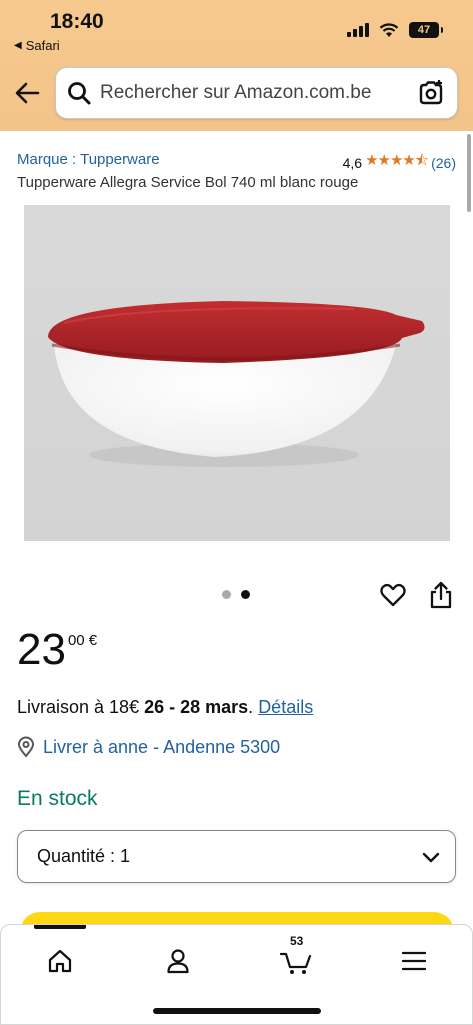  I want to click on signal-icon, so click(358, 30).